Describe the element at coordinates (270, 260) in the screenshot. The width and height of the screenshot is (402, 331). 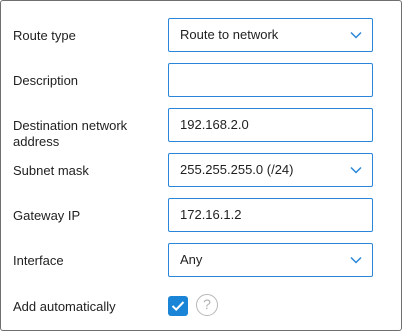
I see `interface-select: Any` at that location.